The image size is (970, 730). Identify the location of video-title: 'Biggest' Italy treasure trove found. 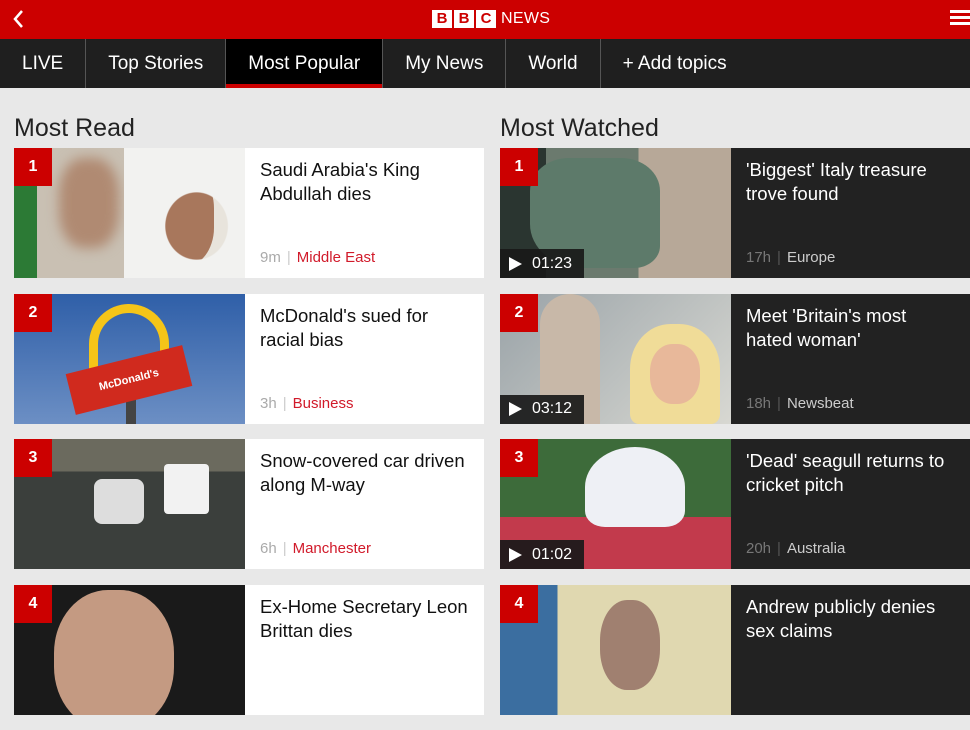
(850, 182).